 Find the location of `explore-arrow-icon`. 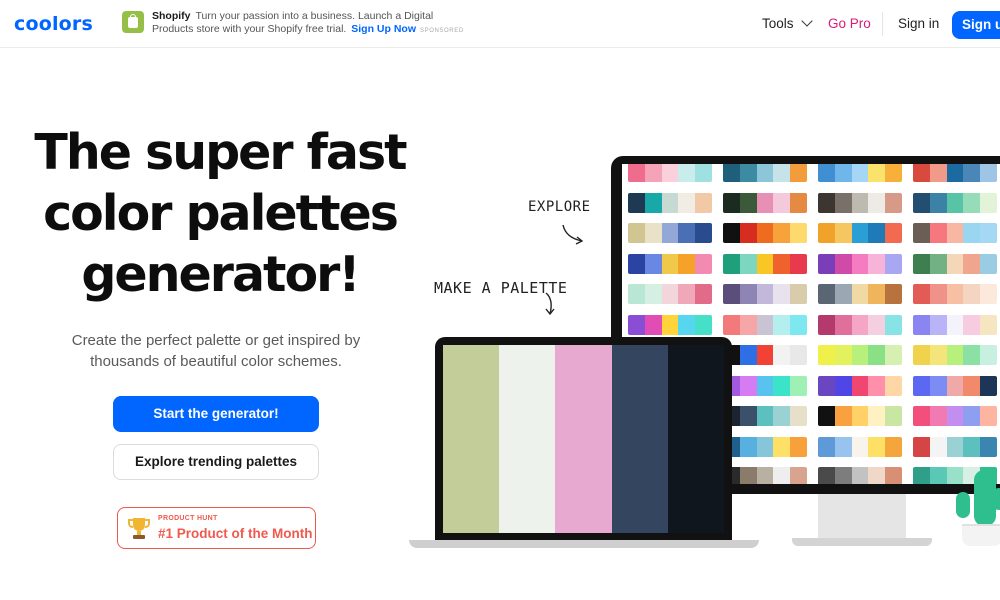

explore-arrow-icon is located at coordinates (573, 234).